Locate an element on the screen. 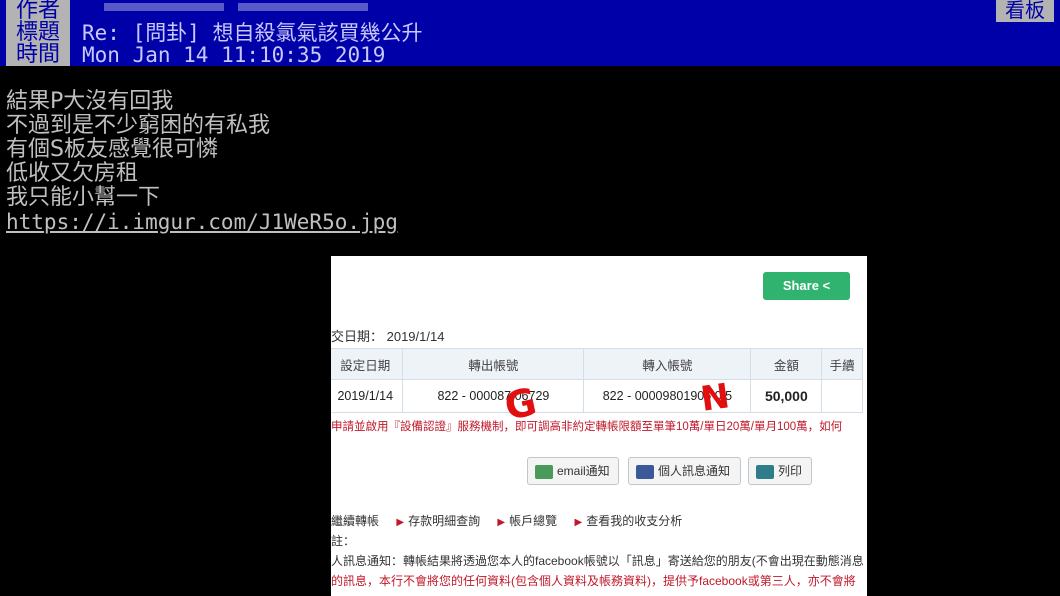  col-header: 金額 is located at coordinates (786, 364).